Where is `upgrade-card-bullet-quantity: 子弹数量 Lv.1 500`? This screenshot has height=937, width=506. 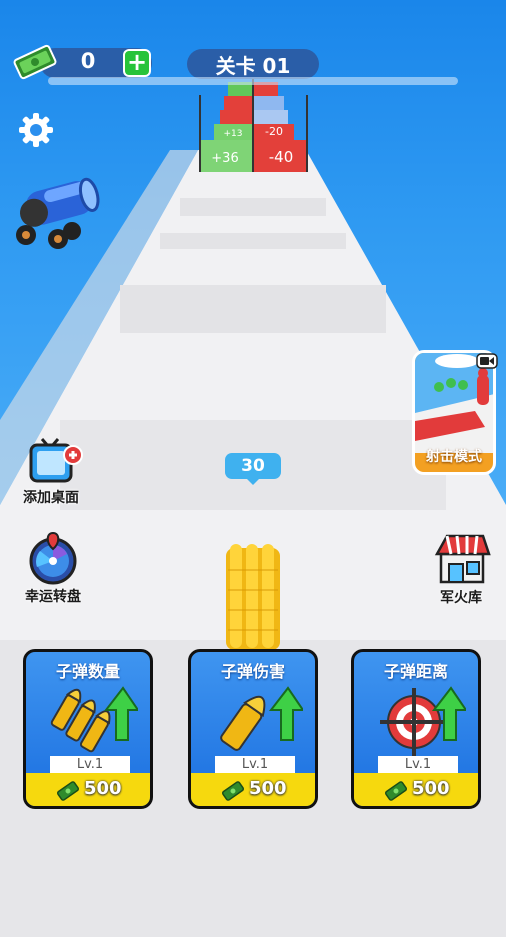
upgrade-card-bullet-quantity: 子弹数量 Lv.1 500 is located at coordinates (88, 729).